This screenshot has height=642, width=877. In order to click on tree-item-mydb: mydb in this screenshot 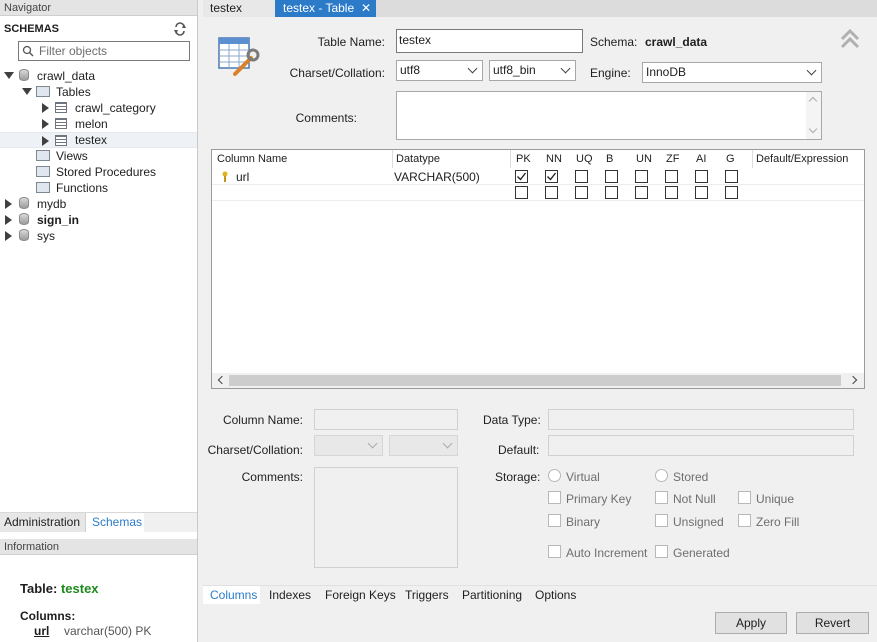, I will do `click(99, 204)`.